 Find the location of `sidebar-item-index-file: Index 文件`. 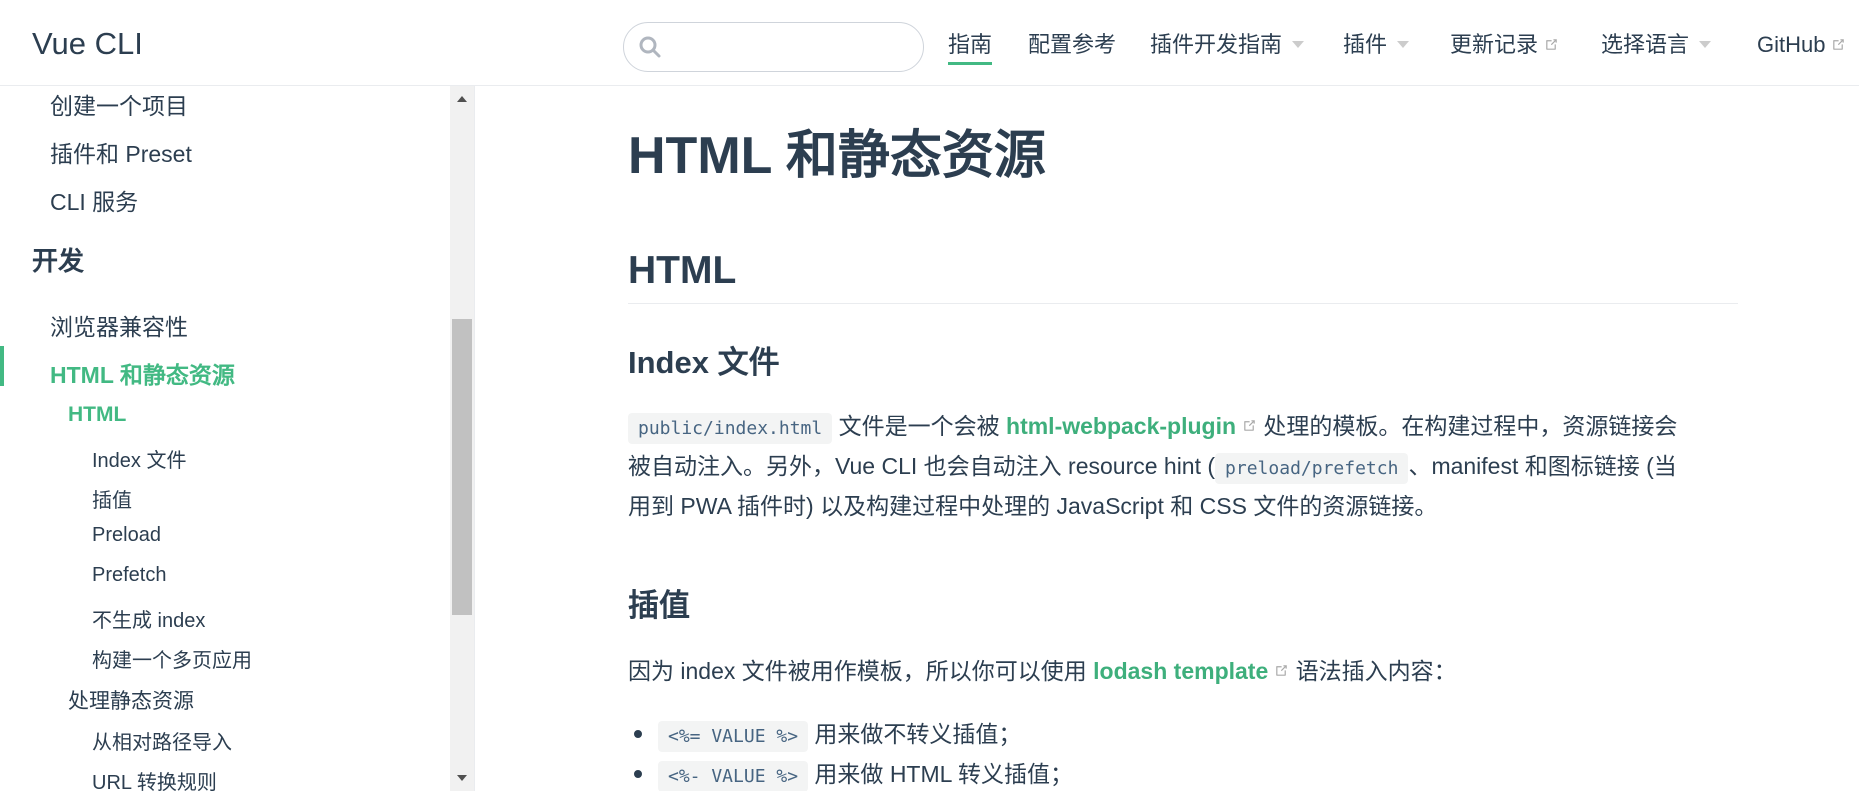

sidebar-item-index-file: Index 文件 is located at coordinates (139, 458).